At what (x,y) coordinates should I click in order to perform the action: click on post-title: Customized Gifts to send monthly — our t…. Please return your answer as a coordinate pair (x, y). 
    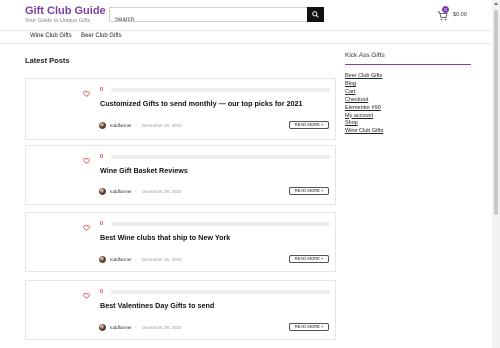
    Looking at the image, I should click on (201, 103).